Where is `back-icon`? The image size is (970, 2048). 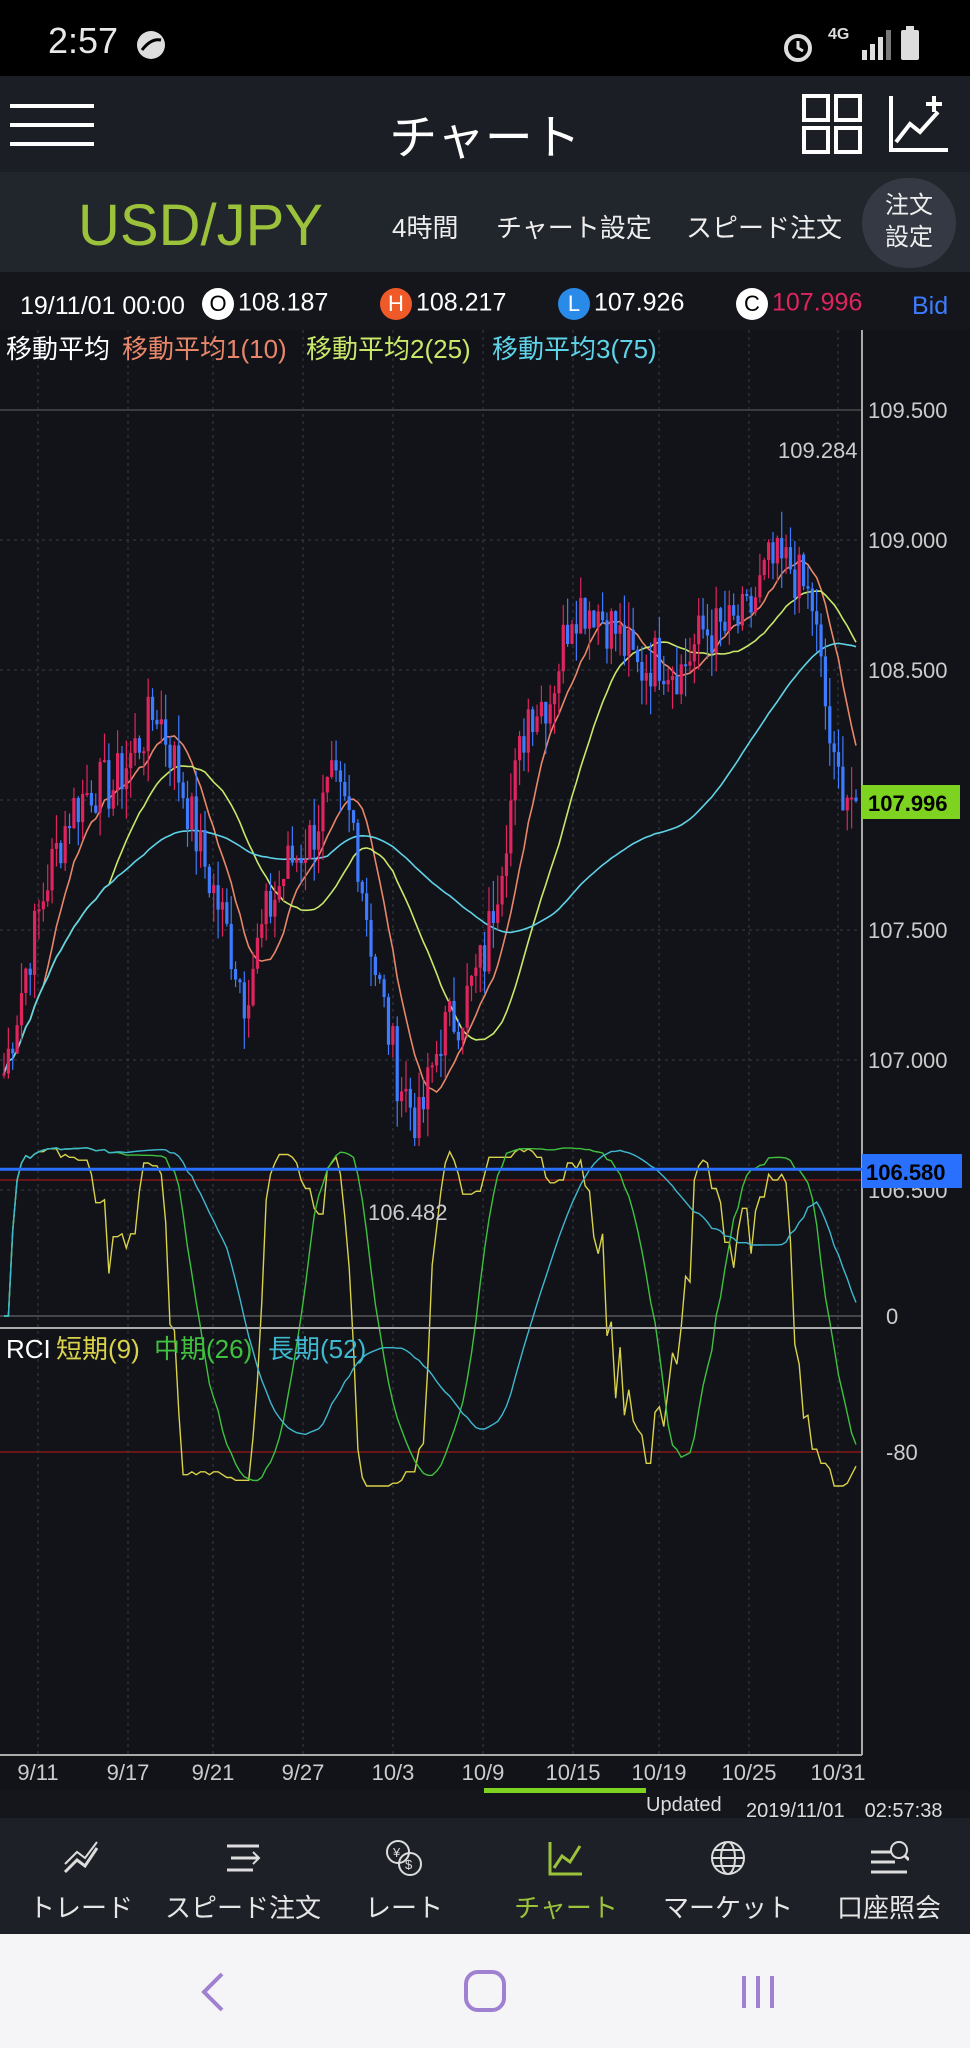
back-icon is located at coordinates (213, 1992).